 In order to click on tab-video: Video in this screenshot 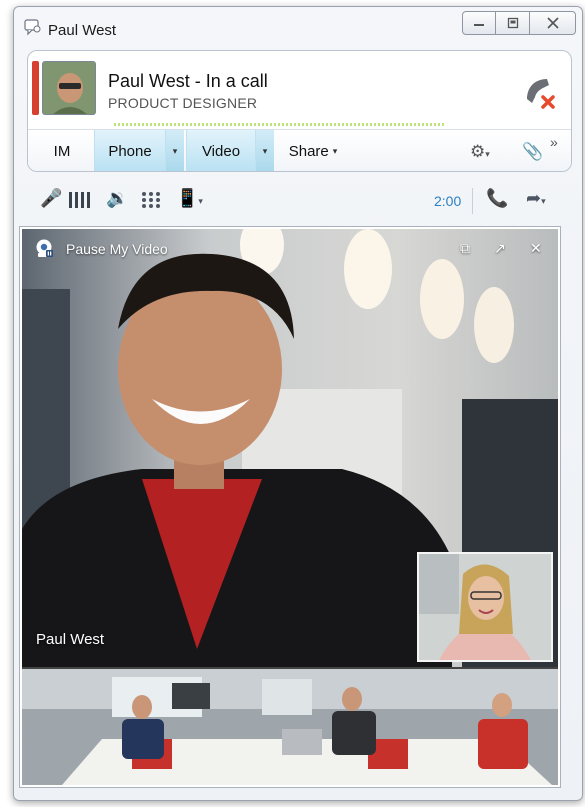, I will do `click(221, 150)`.